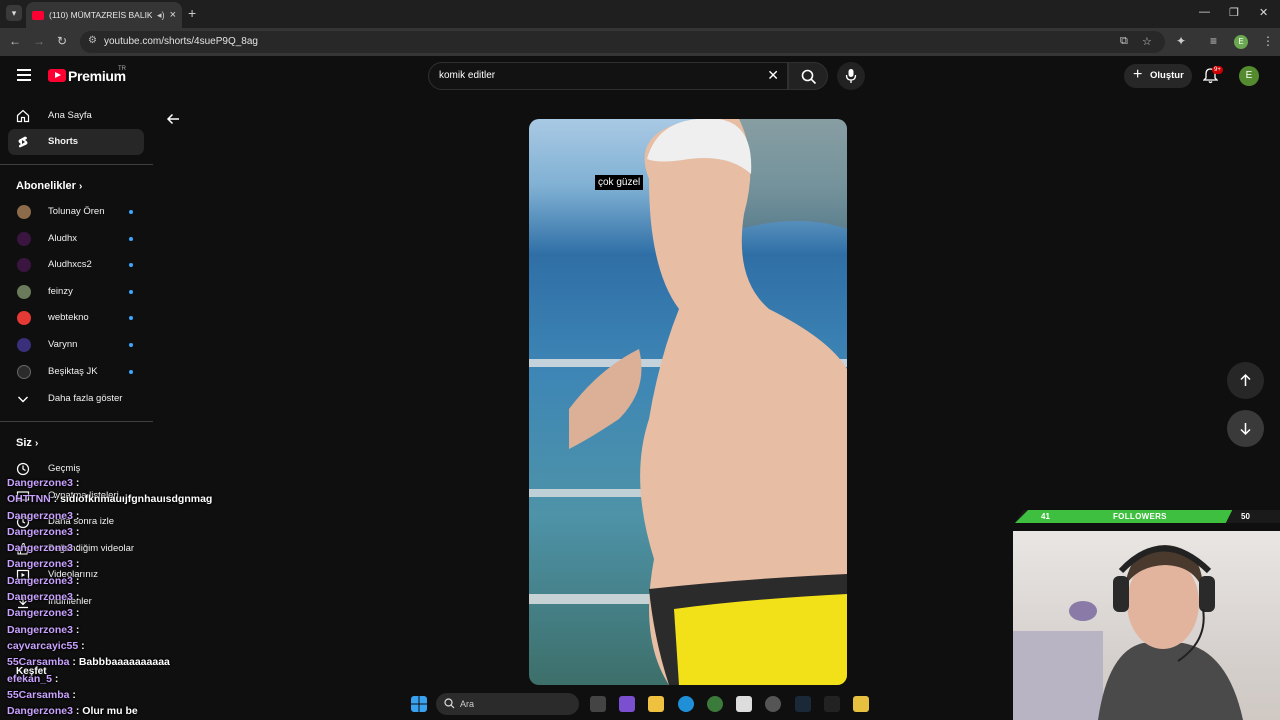 Image resolution: width=1280 pixels, height=720 pixels. I want to click on sidebar-item-shorts: Shorts, so click(76, 142).